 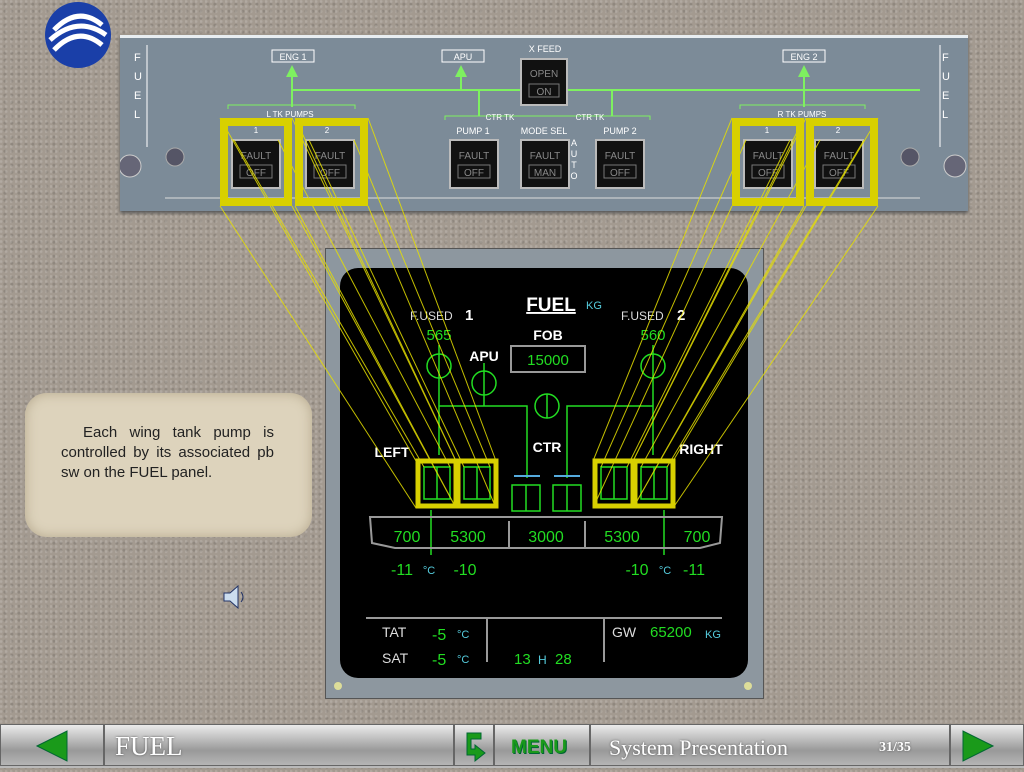 What do you see at coordinates (484, 356) in the screenshot?
I see `ecam-apu-label: APU` at bounding box center [484, 356].